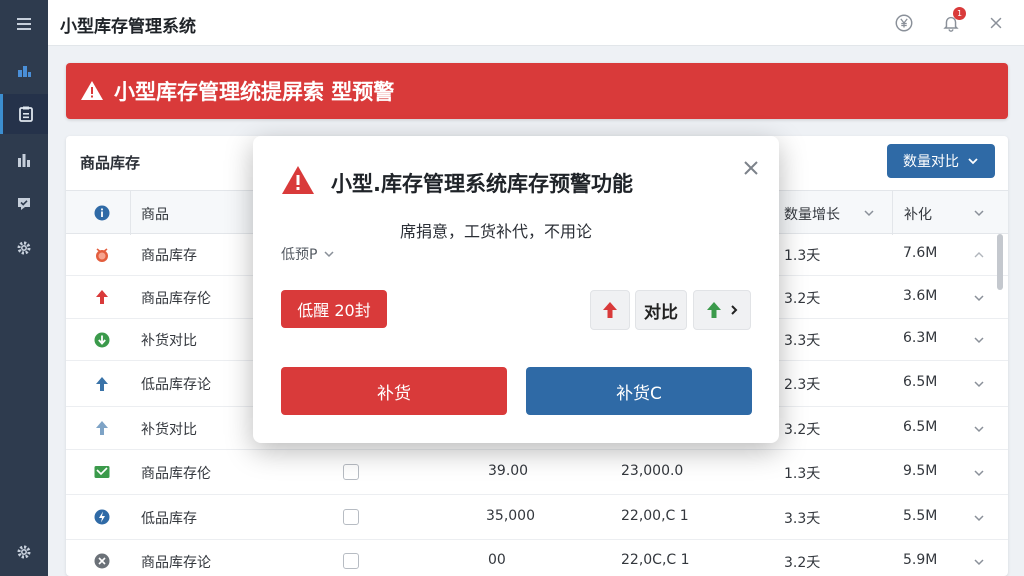  Describe the element at coordinates (155, 214) in the screenshot. I see `column-header-product: 商品` at that location.